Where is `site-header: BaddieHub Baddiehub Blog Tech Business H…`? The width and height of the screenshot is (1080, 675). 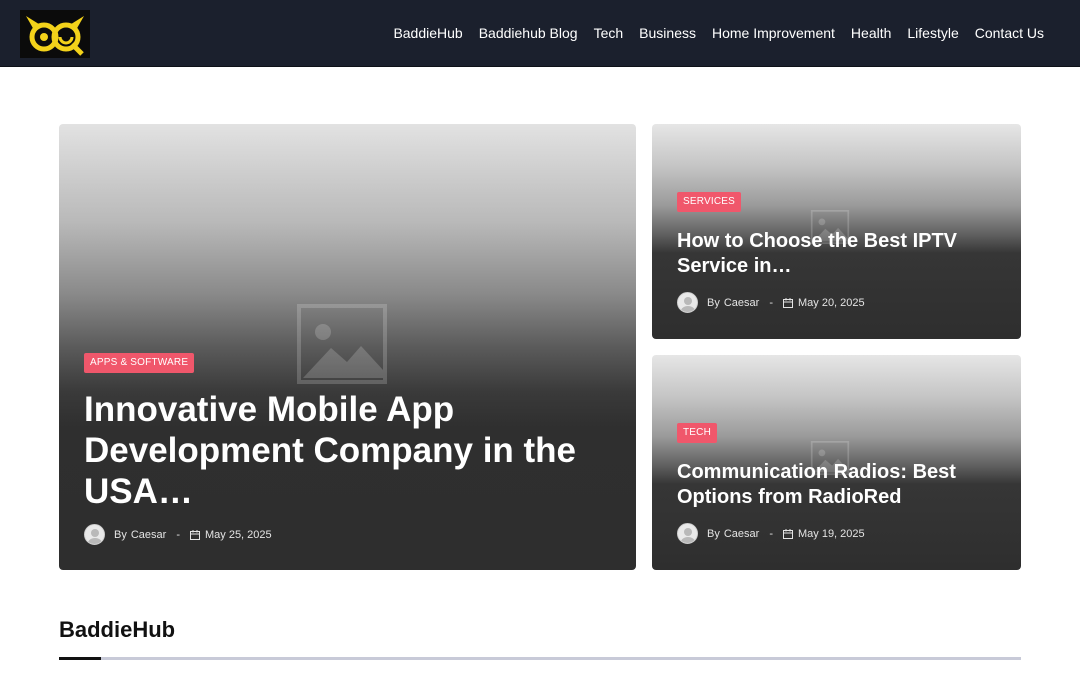
site-header: BaddieHub Baddiehub Blog Tech Business H… is located at coordinates (540, 33).